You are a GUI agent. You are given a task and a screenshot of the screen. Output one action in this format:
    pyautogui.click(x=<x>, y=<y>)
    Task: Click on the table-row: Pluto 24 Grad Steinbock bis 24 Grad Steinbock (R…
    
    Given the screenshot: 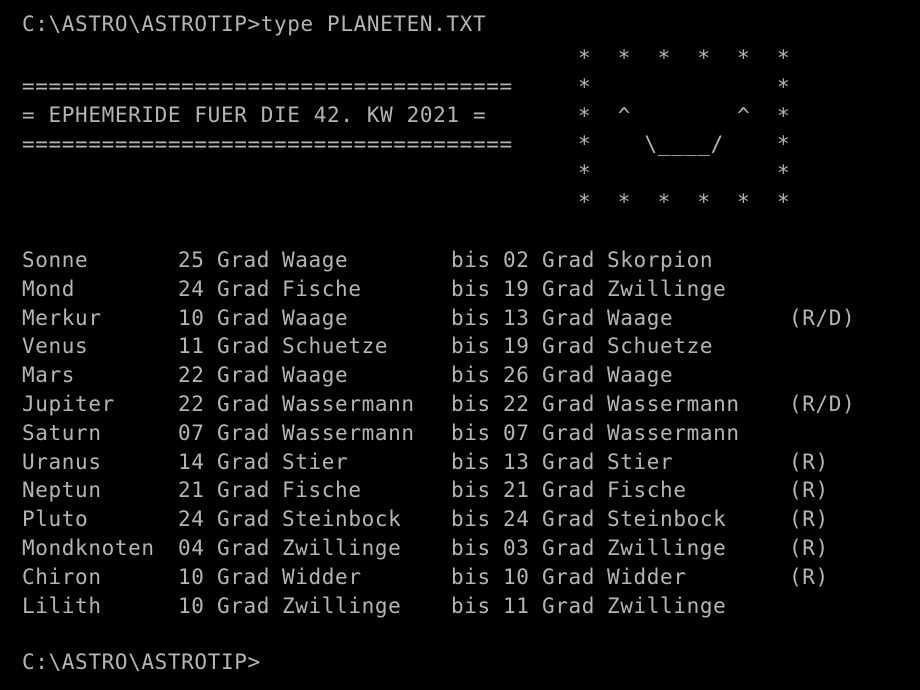 What is the action you would take?
    pyautogui.click(x=445, y=519)
    